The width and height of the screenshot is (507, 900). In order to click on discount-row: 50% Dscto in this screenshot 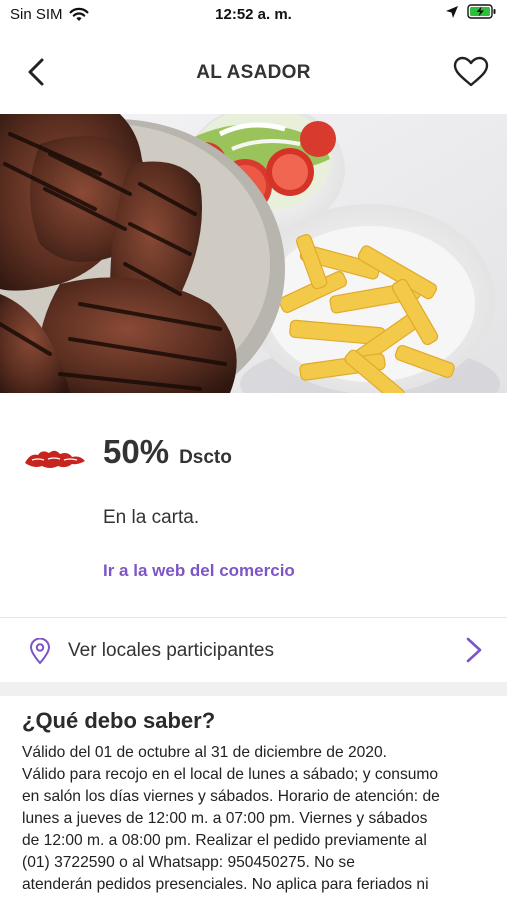, I will do `click(167, 452)`.